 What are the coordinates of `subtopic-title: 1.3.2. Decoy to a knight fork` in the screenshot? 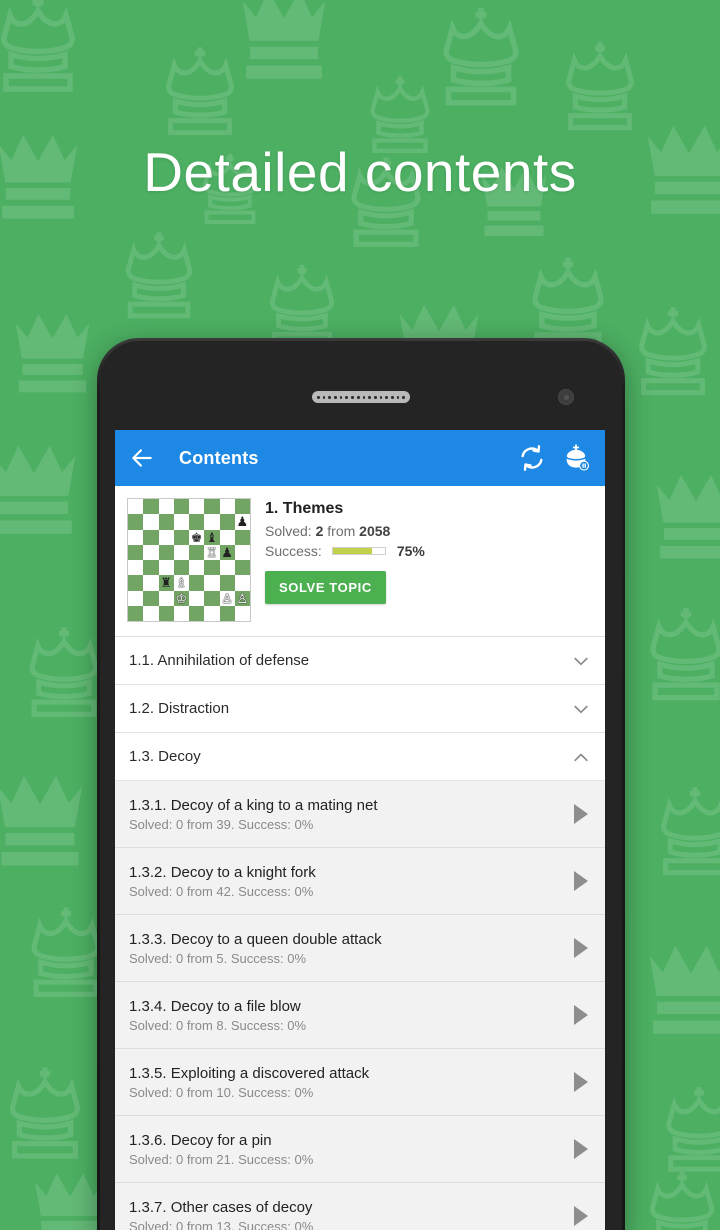 It's located at (222, 872).